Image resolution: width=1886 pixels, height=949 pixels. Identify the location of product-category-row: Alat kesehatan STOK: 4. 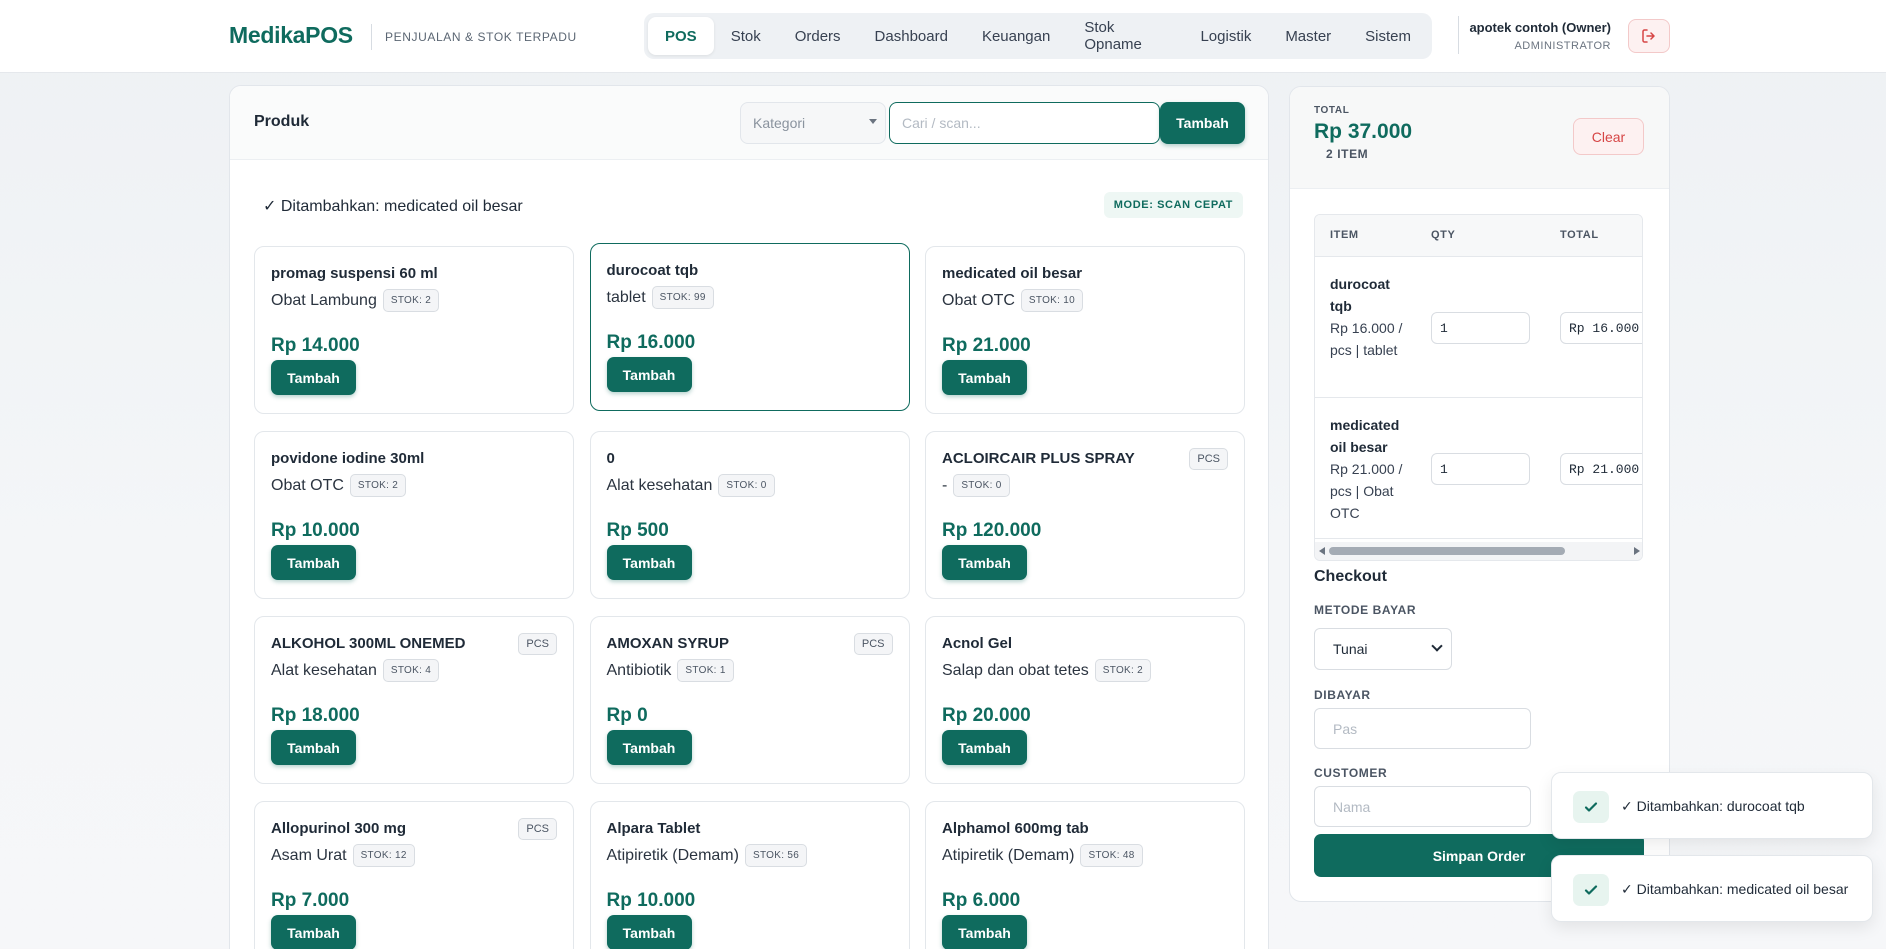
(355, 670).